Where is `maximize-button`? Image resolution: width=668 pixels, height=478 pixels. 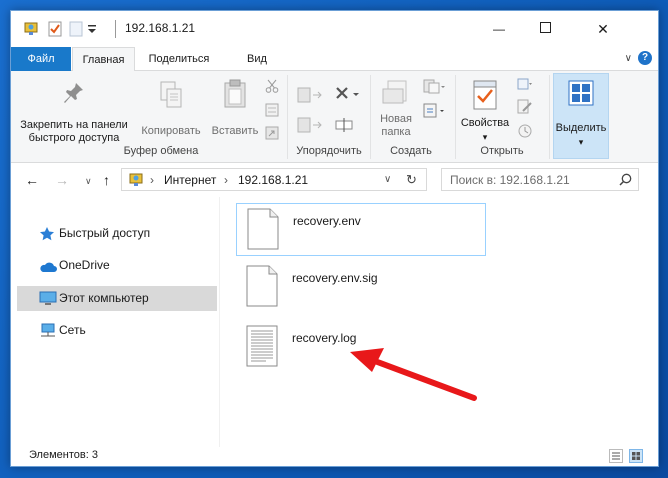 maximize-button is located at coordinates (545, 29).